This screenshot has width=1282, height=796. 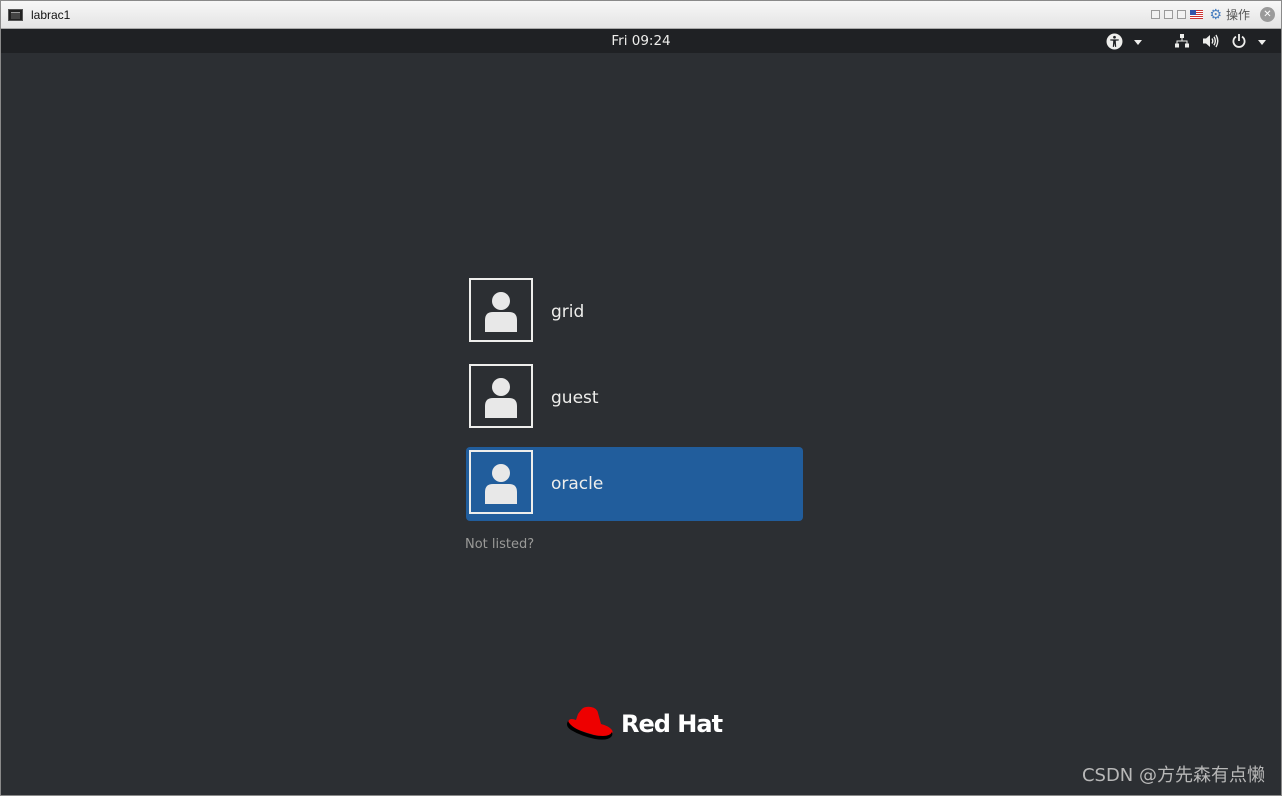 What do you see at coordinates (672, 724) in the screenshot?
I see `redhat-wordmark: Red Hat` at bounding box center [672, 724].